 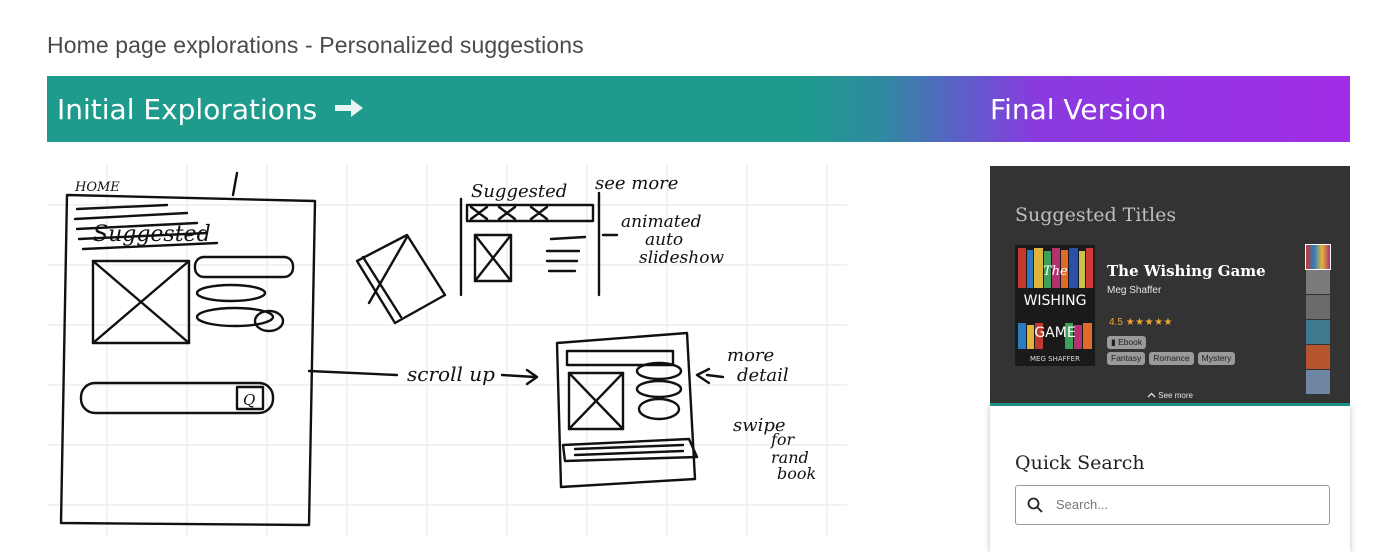 I want to click on carousel-thumbnails, so click(x=1318, y=319).